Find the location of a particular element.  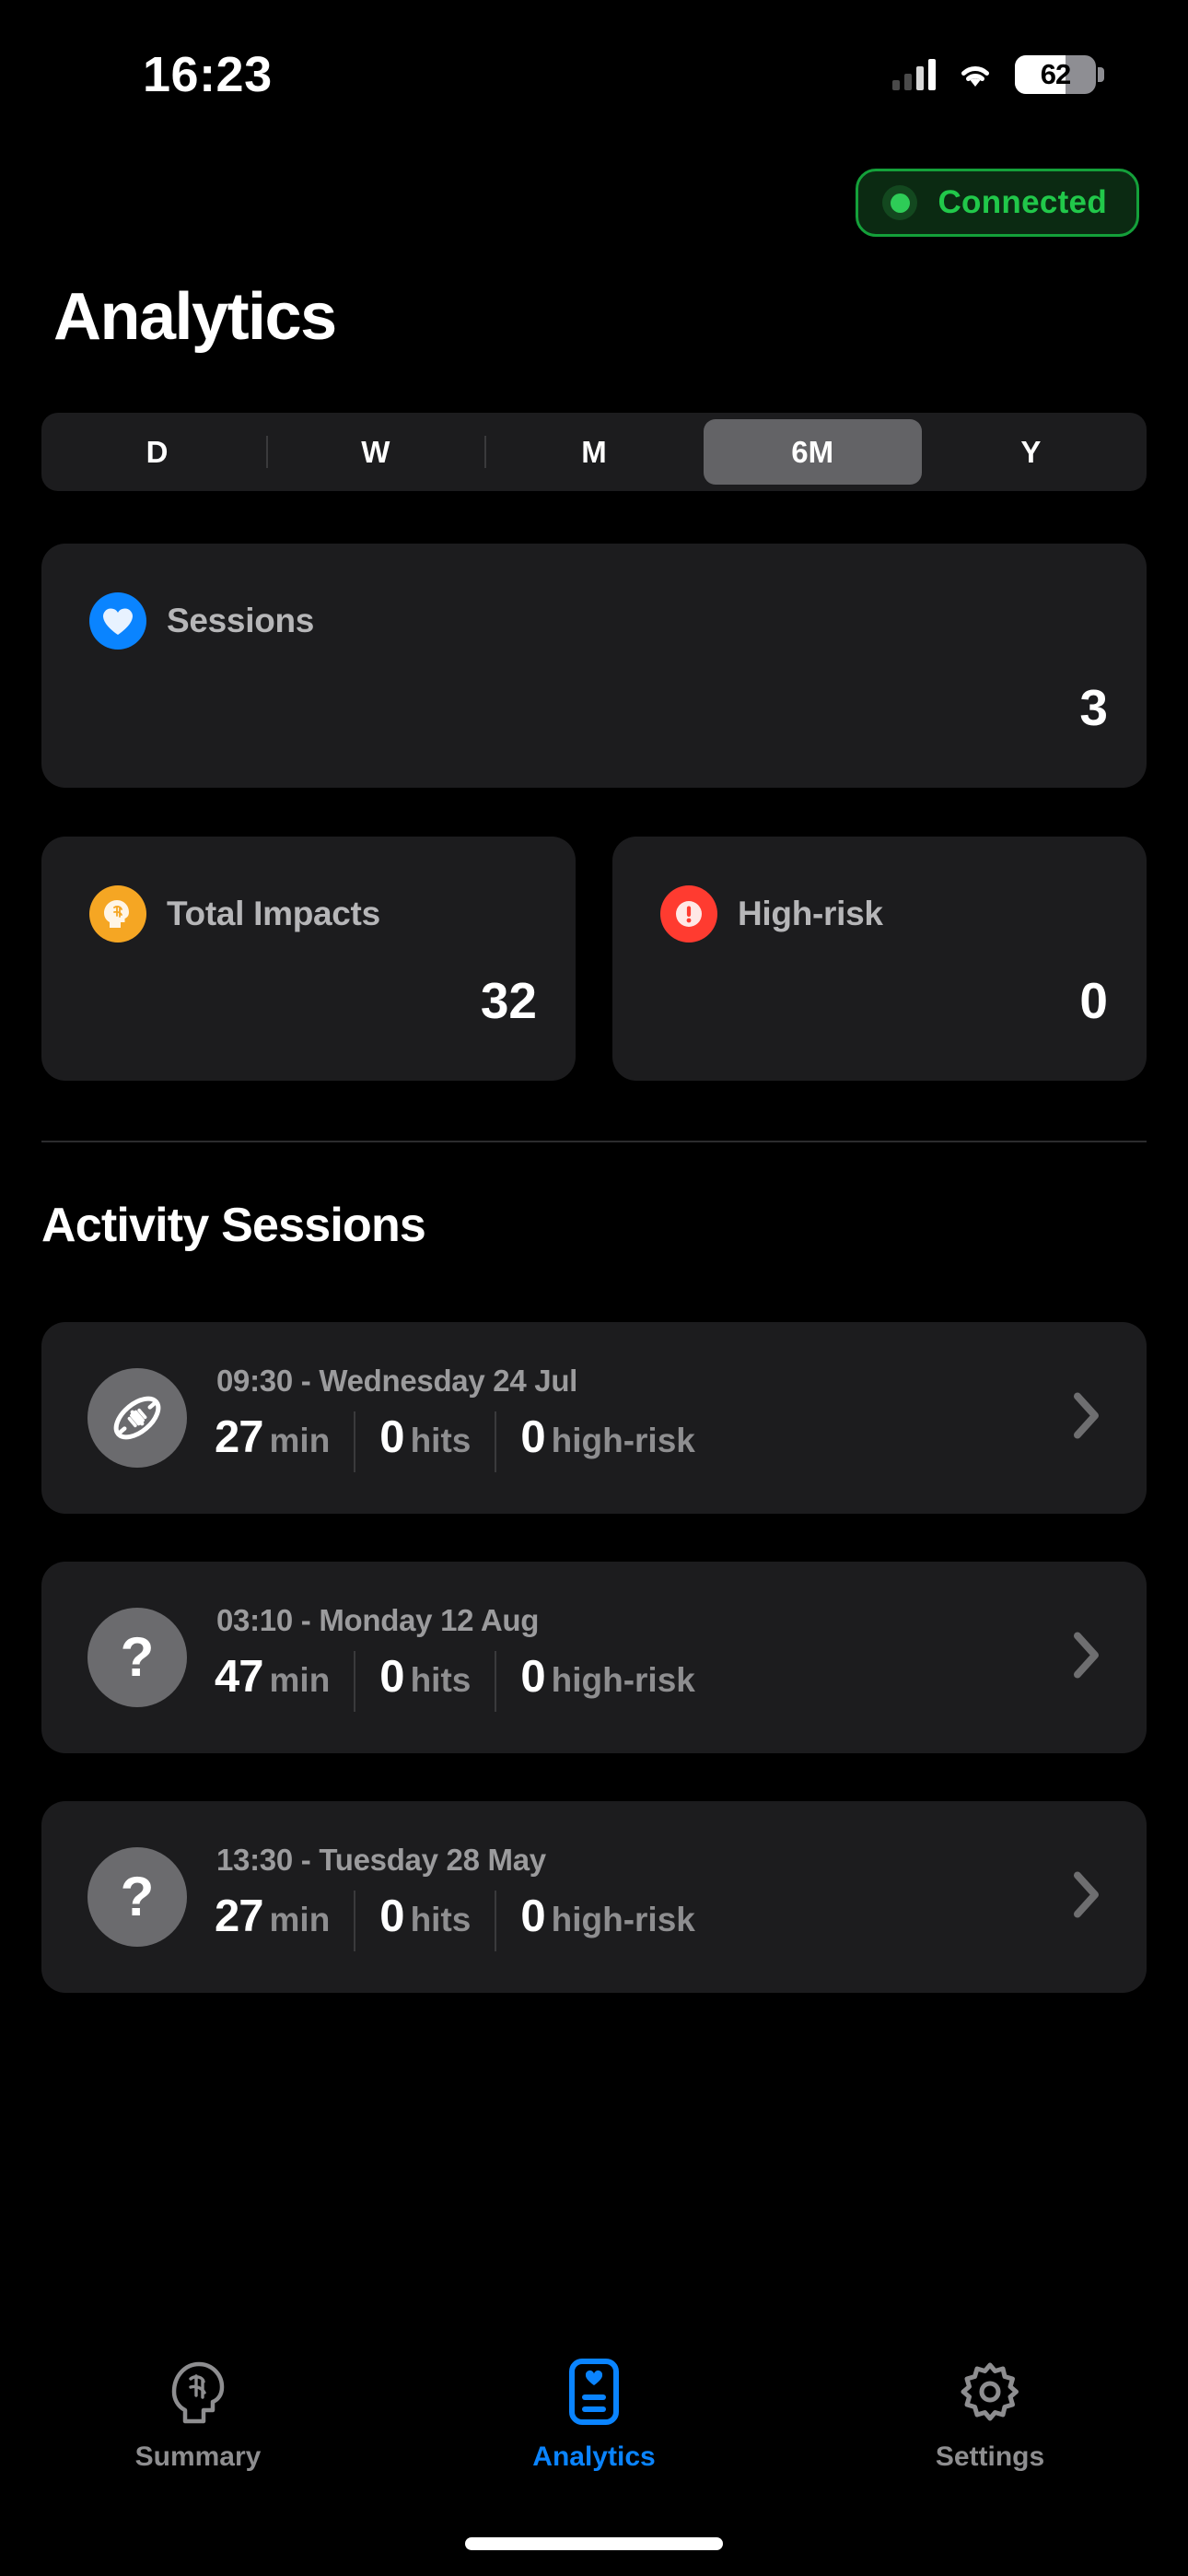

sessions-card-label: Sessions is located at coordinates (241, 620).